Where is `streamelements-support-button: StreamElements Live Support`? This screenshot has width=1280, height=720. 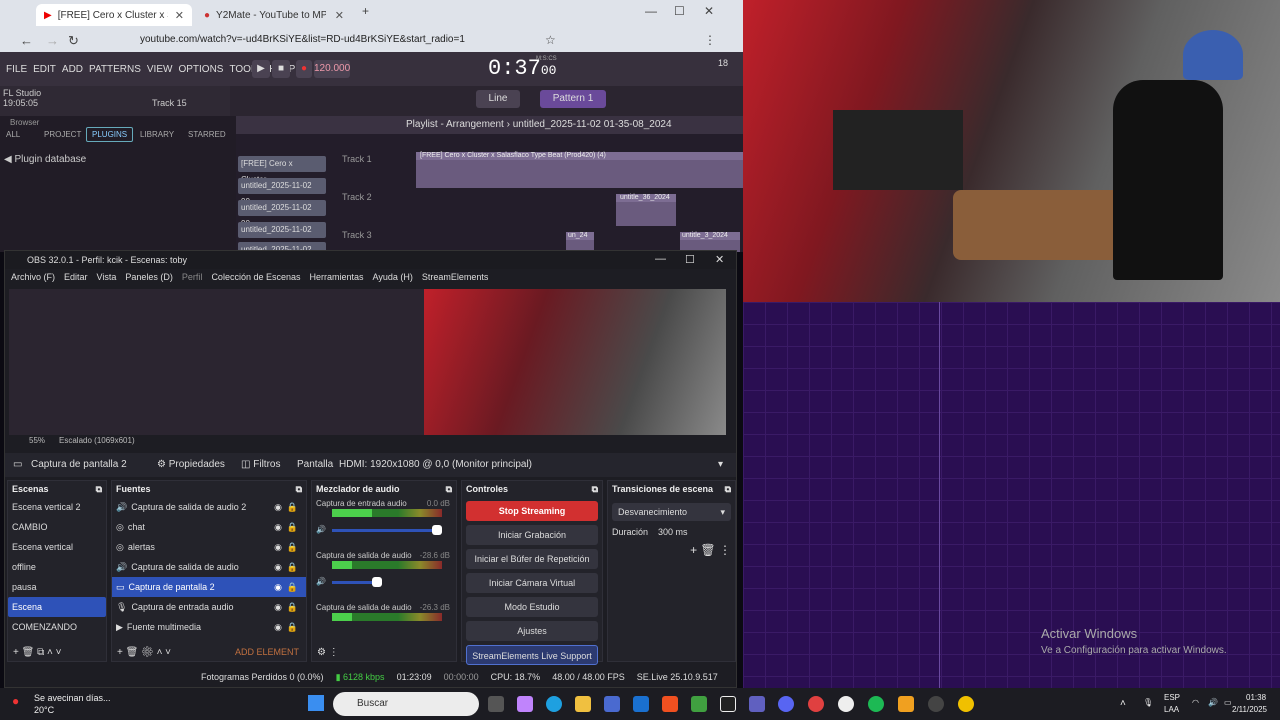 streamelements-support-button: StreamElements Live Support is located at coordinates (532, 655).